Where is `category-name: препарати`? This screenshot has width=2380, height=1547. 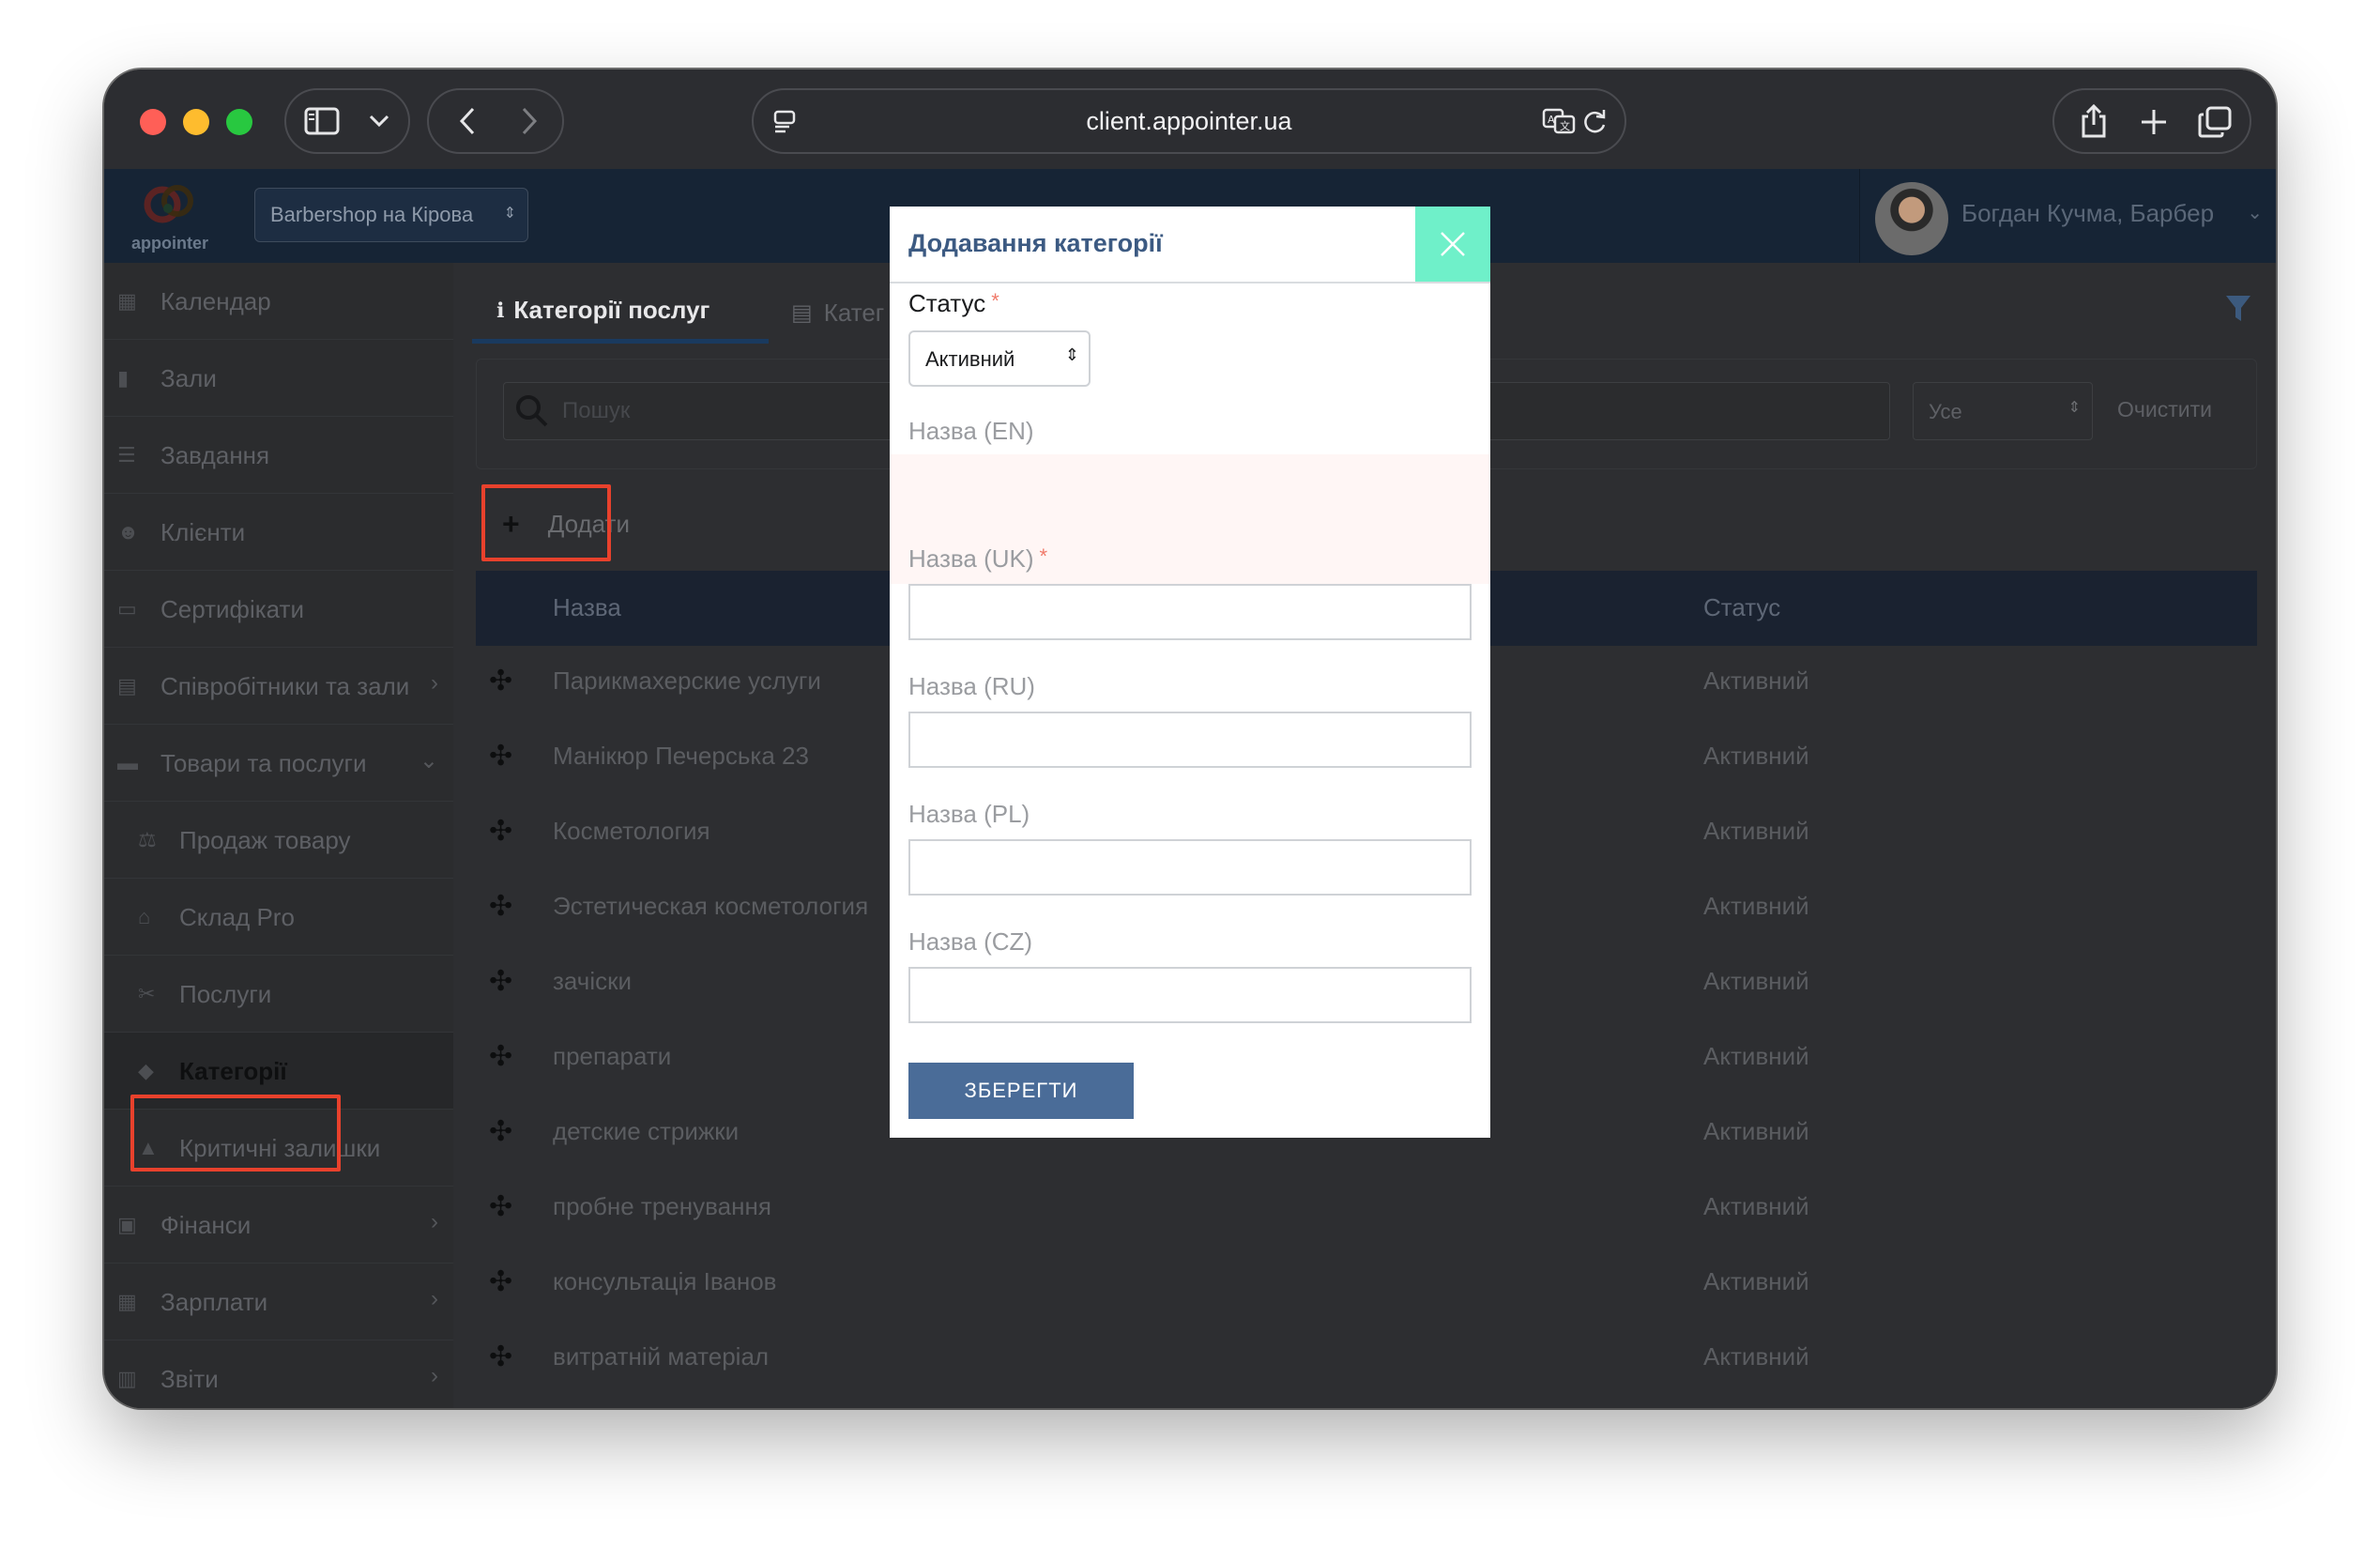
category-name: препарати is located at coordinates (612, 1056).